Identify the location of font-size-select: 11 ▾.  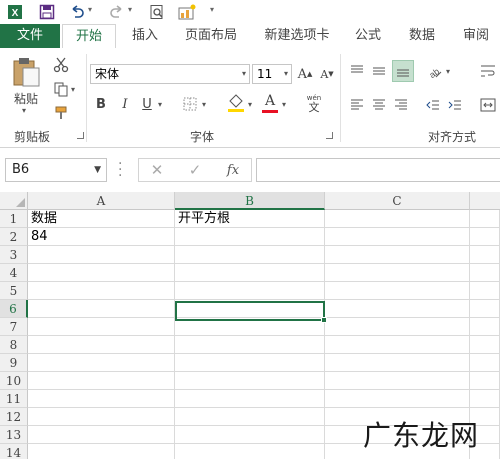
(272, 74).